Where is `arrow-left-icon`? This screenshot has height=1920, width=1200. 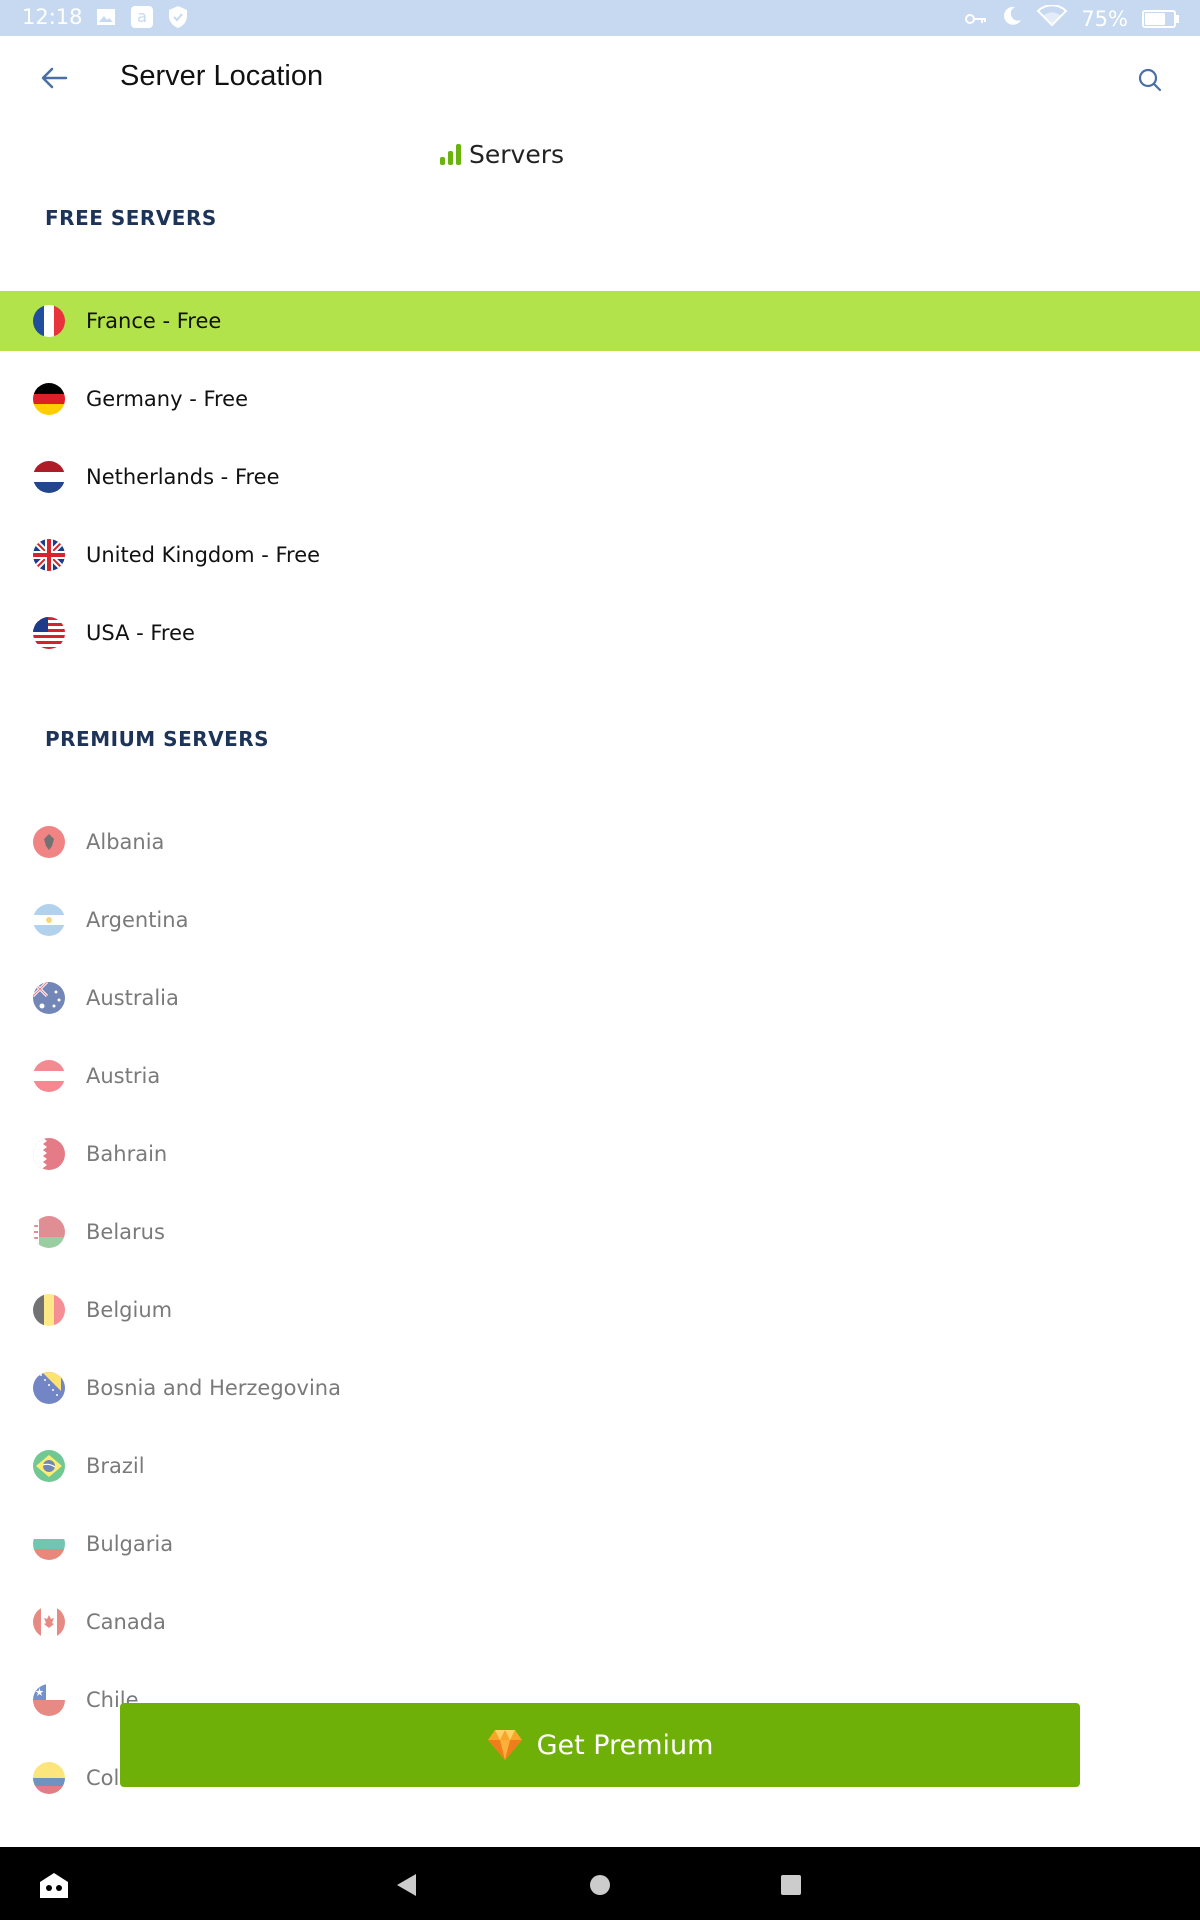 arrow-left-icon is located at coordinates (54, 78).